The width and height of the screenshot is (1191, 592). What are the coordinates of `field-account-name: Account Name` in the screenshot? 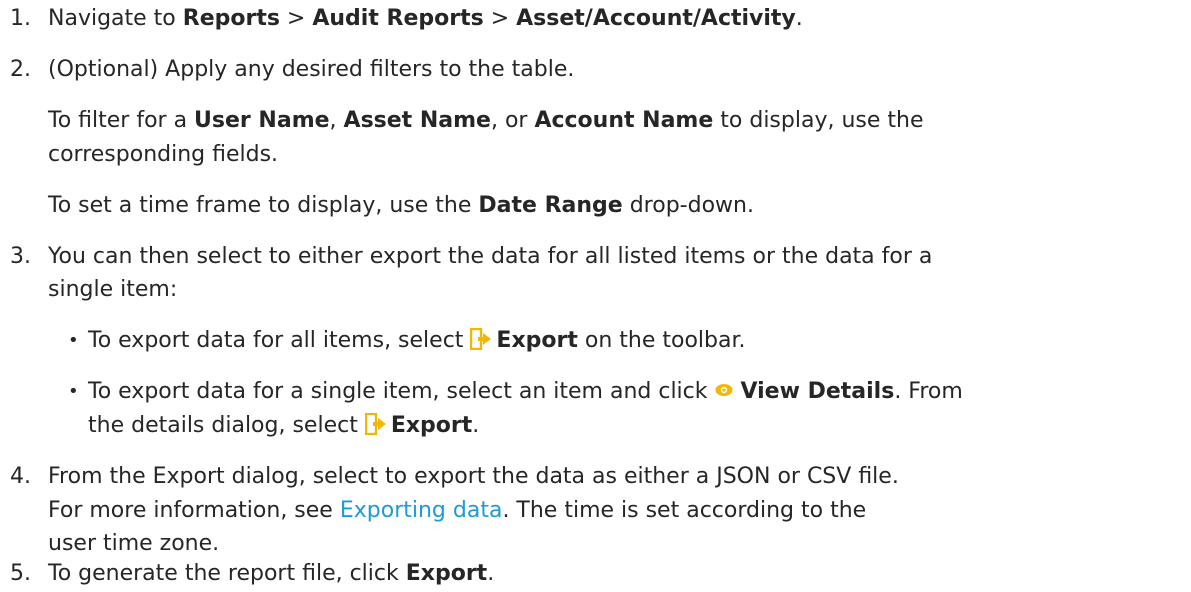 It's located at (624, 120).